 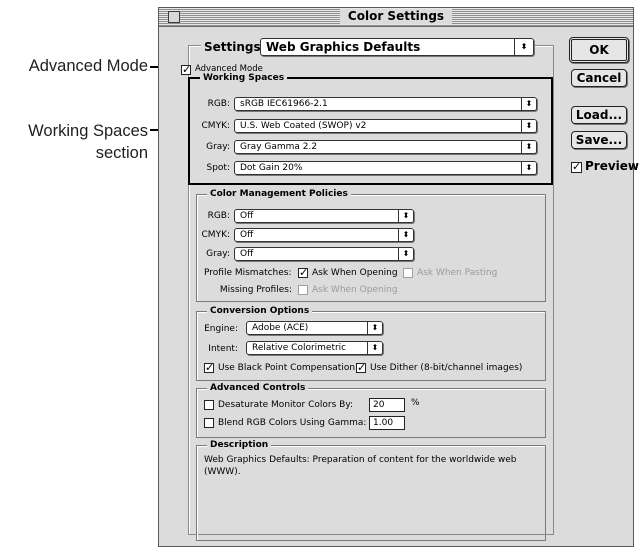 What do you see at coordinates (247, 235) in the screenshot?
I see `pol-cmyk-value: Off` at bounding box center [247, 235].